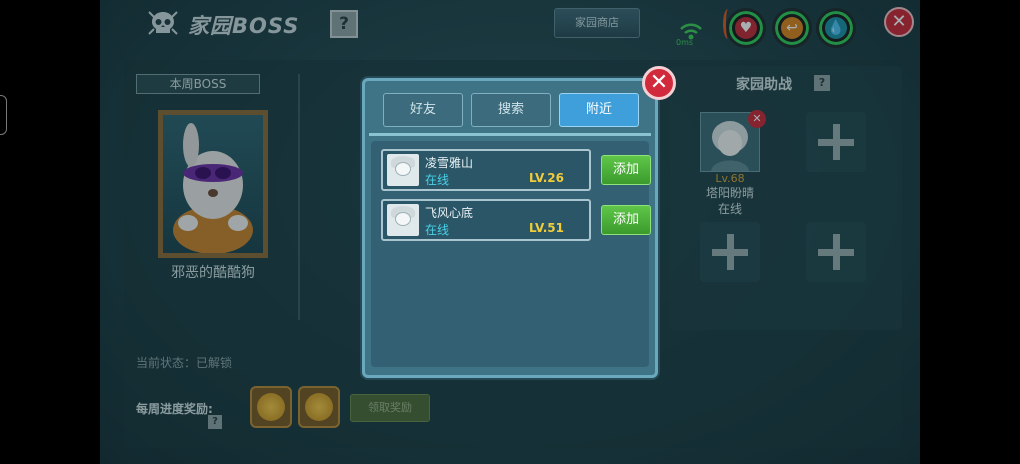  Describe the element at coordinates (546, 178) in the screenshot. I see `friend-level: LV.26` at that location.